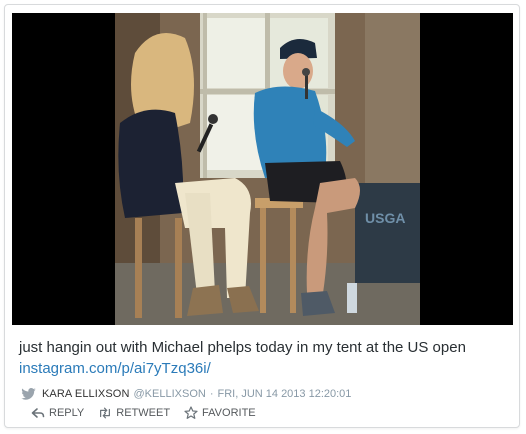  What do you see at coordinates (191, 412) in the screenshot?
I see `star-icon` at bounding box center [191, 412].